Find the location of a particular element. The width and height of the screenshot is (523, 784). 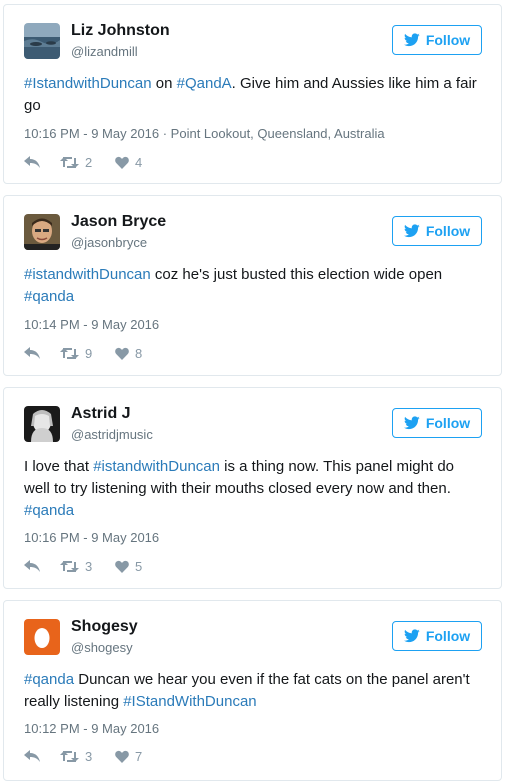

like-count: 4 is located at coordinates (139, 162).